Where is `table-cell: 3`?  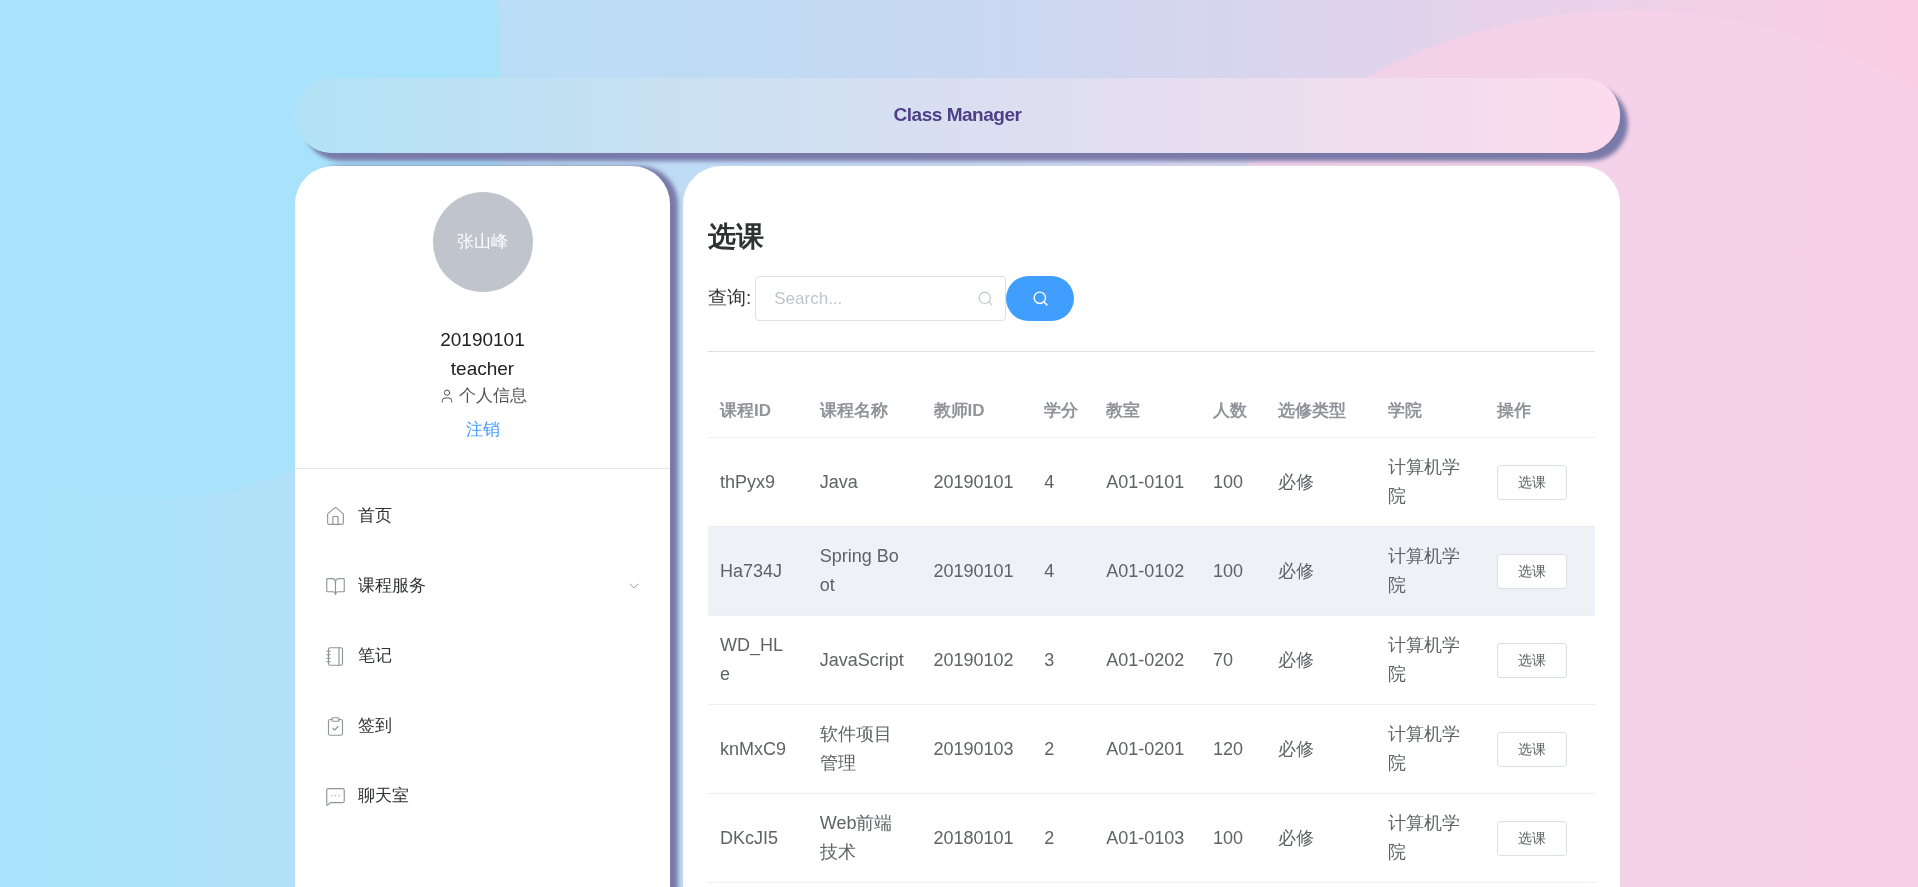 table-cell: 3 is located at coordinates (1049, 659).